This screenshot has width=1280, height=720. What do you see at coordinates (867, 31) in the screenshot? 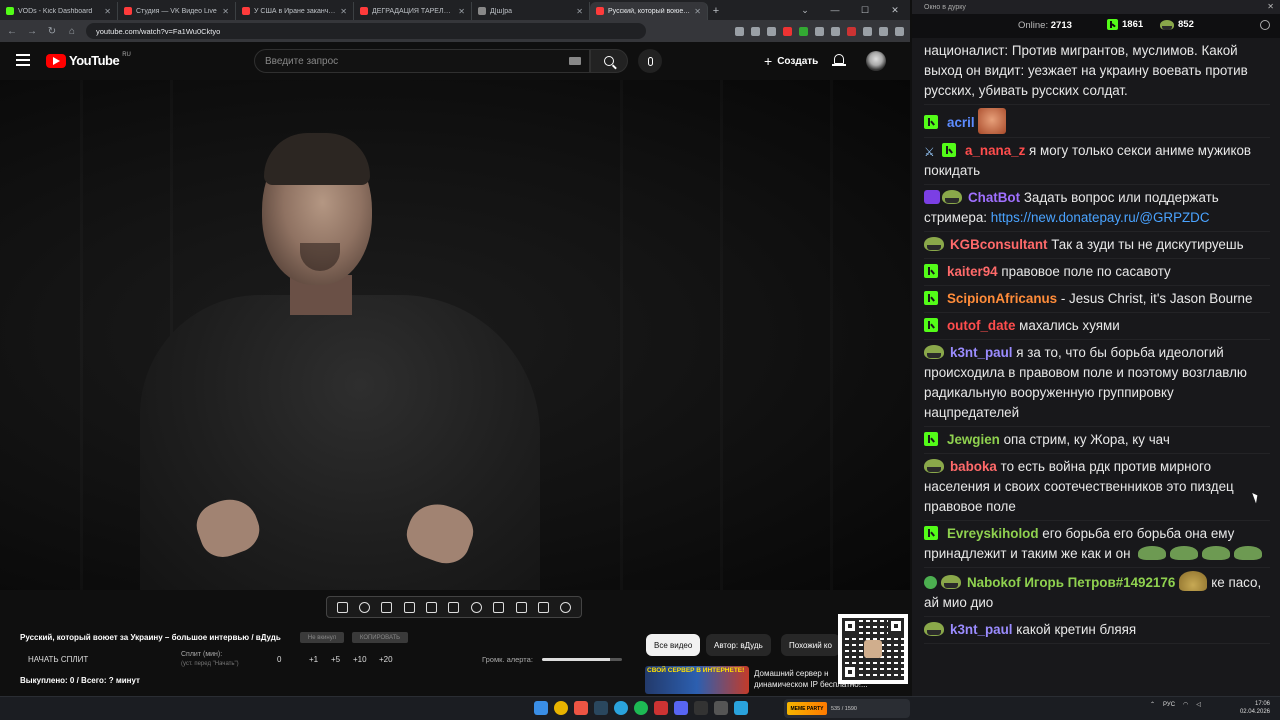
I see `download-icon` at bounding box center [867, 31].